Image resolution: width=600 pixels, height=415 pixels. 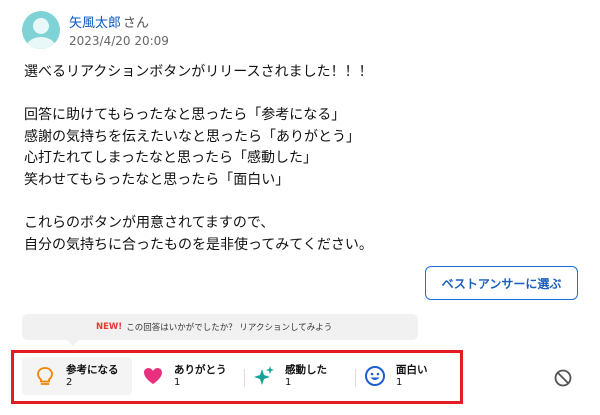 What do you see at coordinates (92, 369) in the screenshot?
I see `reaction-label: 参考になる` at bounding box center [92, 369].